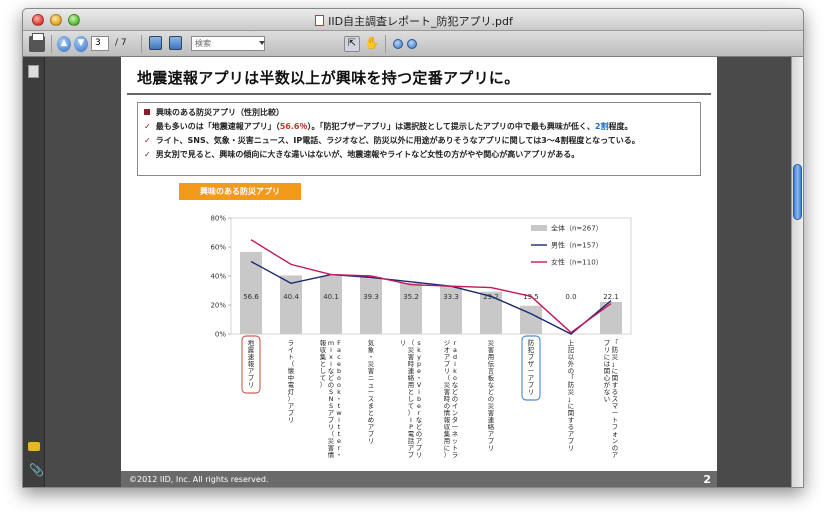 This screenshot has height=518, width=826. I want to click on series-line-male, so click(431, 297).